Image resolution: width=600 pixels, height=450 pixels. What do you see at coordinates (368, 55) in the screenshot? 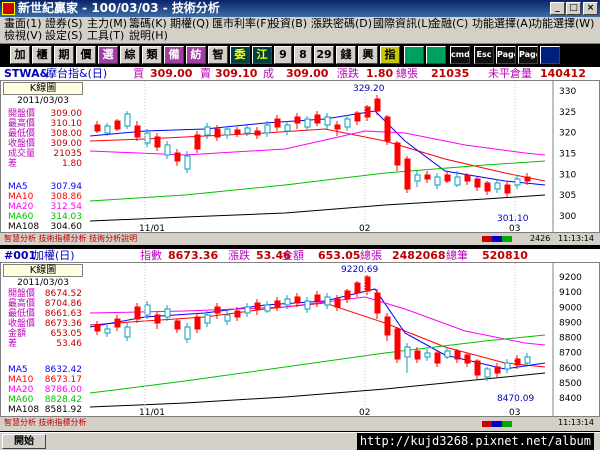
I see `toolbar-button: 興` at bounding box center [368, 55].